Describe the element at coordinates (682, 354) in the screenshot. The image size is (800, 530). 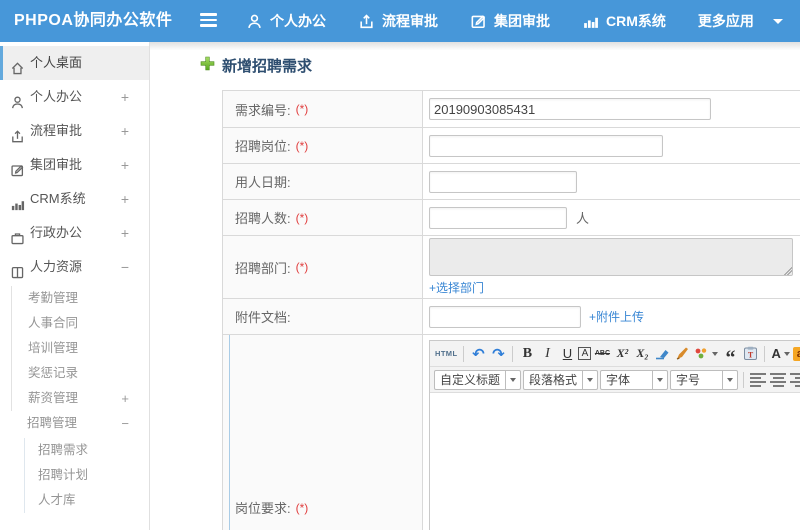
I see `format-painter-icon` at that location.